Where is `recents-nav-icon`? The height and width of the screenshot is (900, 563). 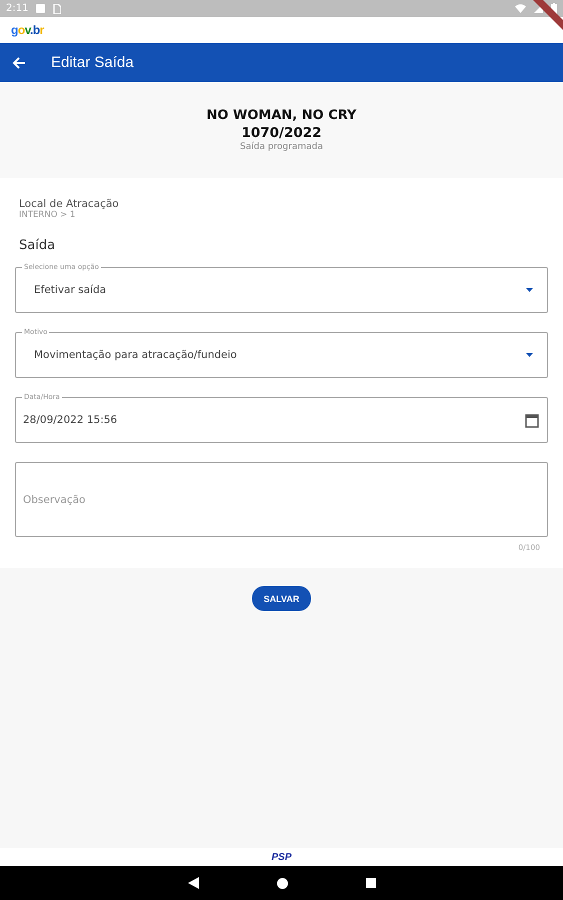
recents-nav-icon is located at coordinates (371, 883).